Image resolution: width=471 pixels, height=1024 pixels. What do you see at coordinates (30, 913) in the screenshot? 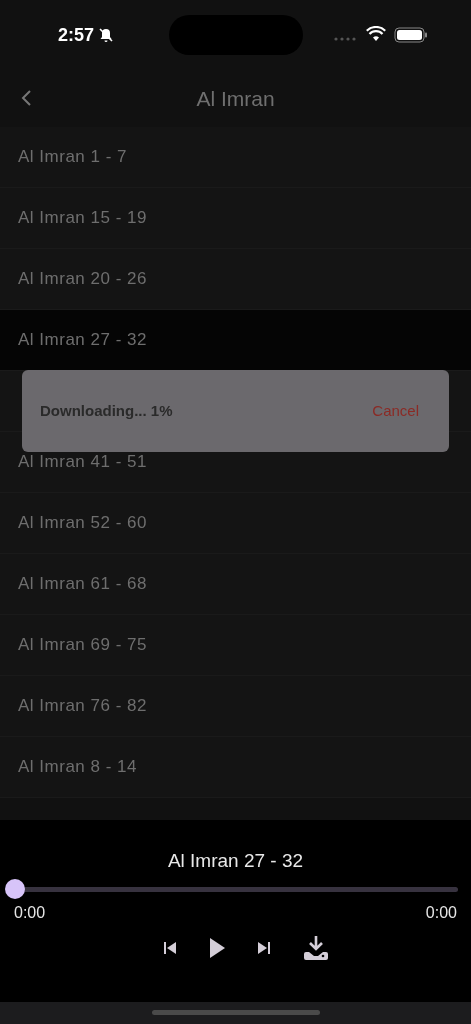
I see `elapsed-time: 0:00` at bounding box center [30, 913].